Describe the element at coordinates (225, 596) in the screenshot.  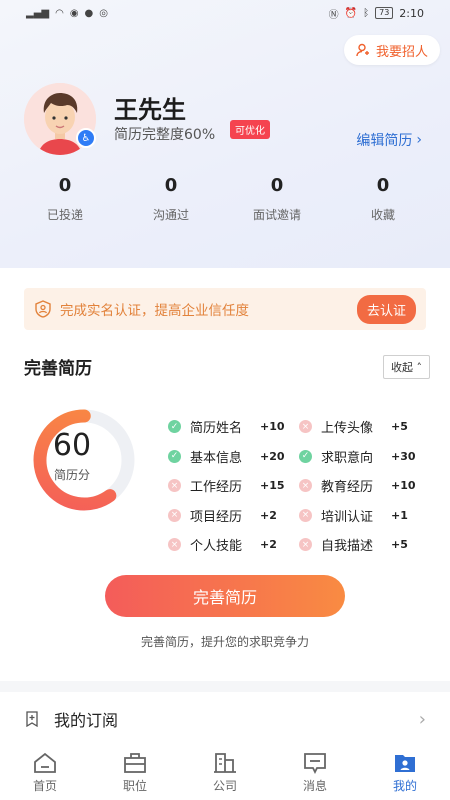
I see `complete-resume-button: 完善简历` at that location.